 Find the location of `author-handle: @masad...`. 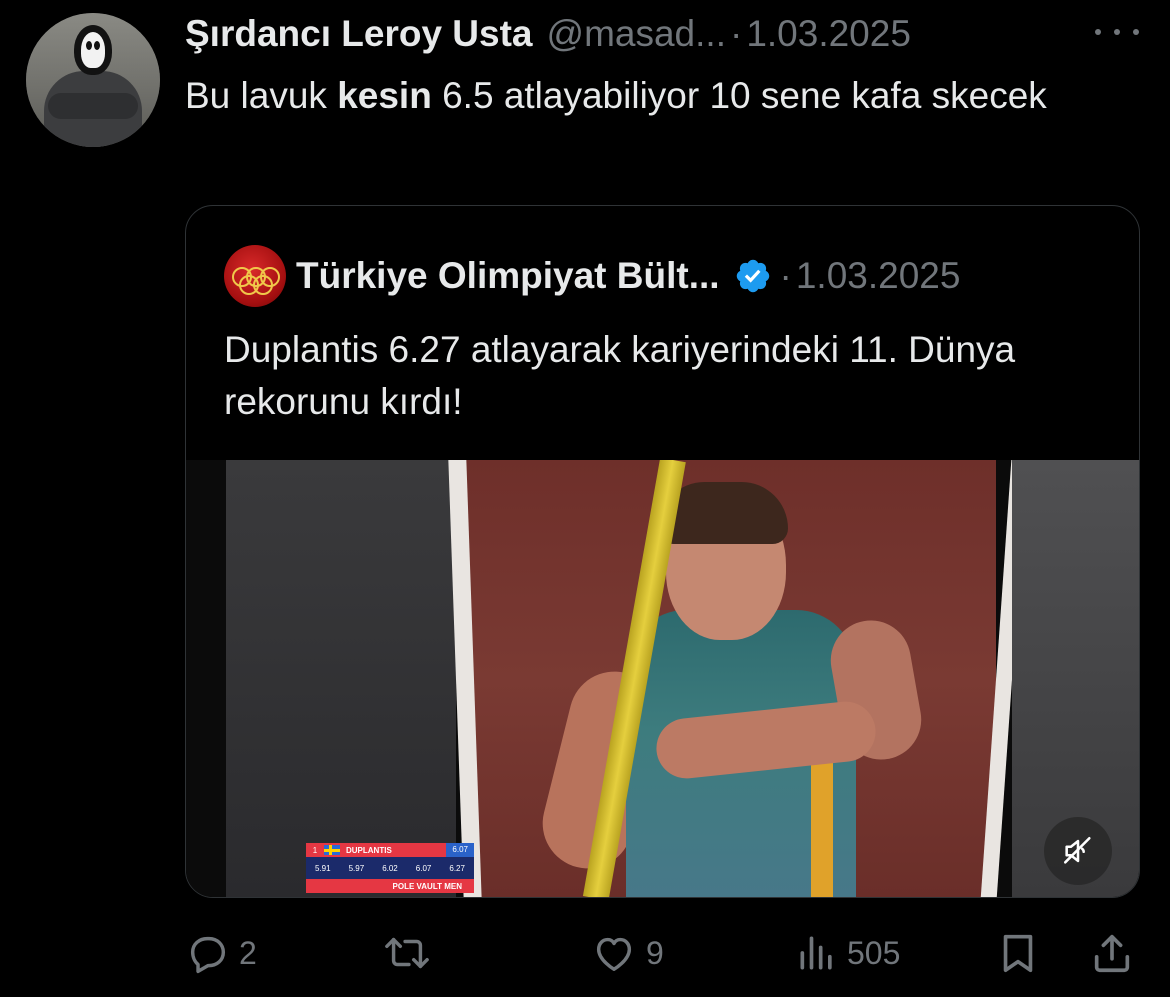

author-handle: @masad... is located at coordinates (636, 34).